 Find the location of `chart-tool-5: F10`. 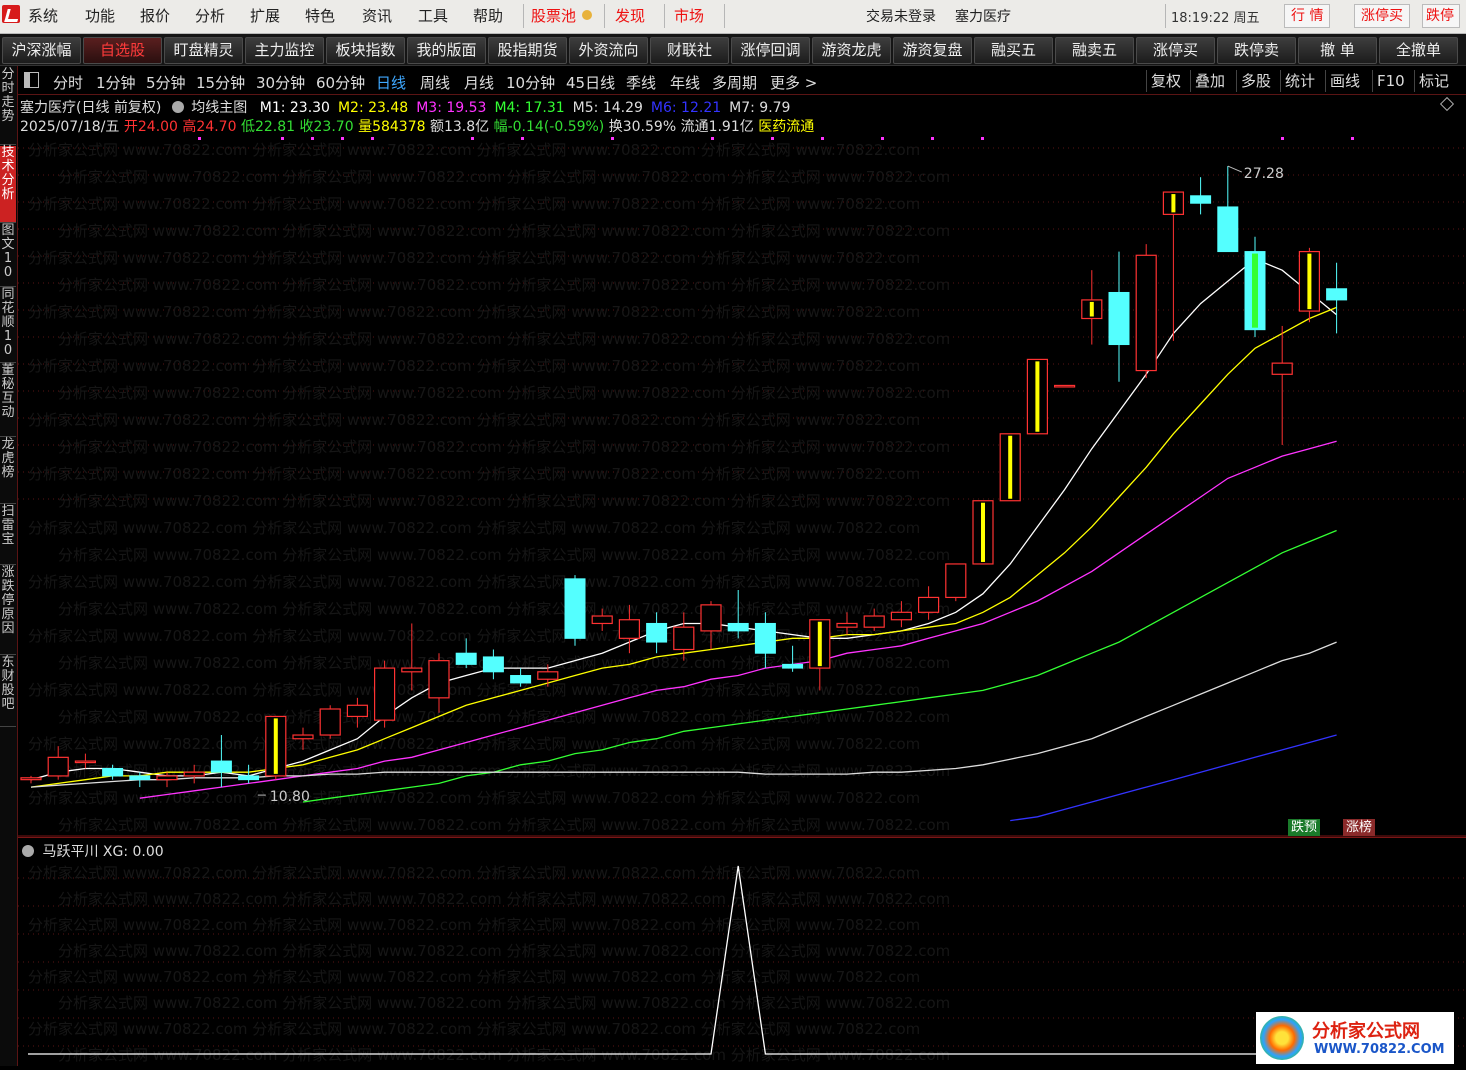

chart-tool-5: F10 is located at coordinates (1390, 81).